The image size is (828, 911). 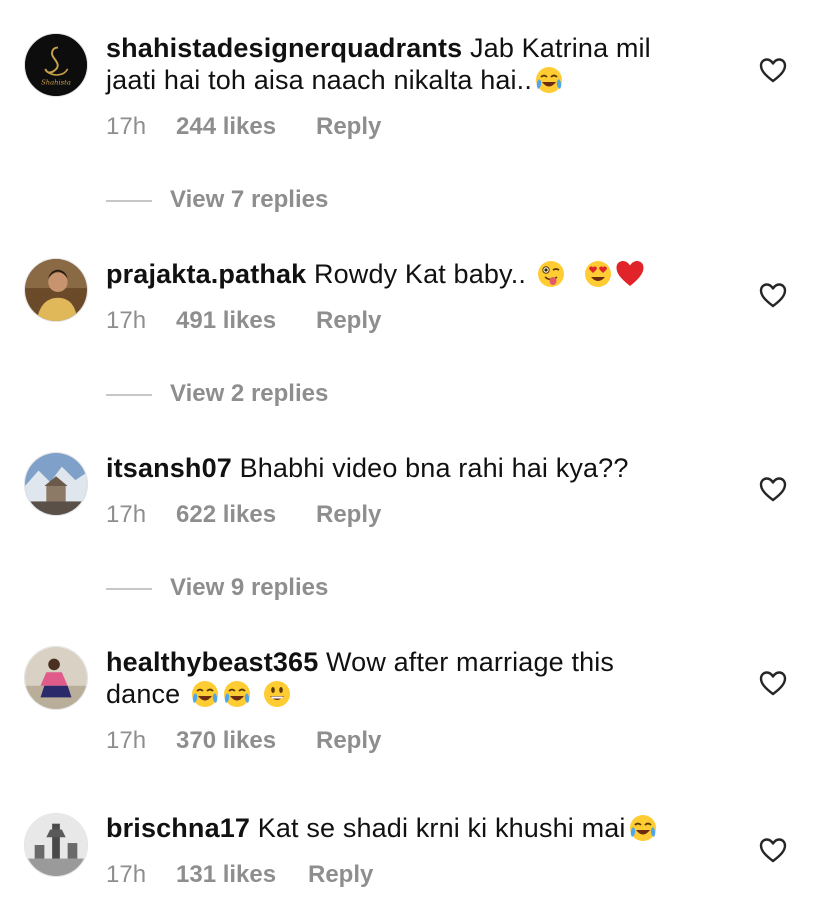 What do you see at coordinates (249, 587) in the screenshot?
I see `view-replies-label: View 9 replies` at bounding box center [249, 587].